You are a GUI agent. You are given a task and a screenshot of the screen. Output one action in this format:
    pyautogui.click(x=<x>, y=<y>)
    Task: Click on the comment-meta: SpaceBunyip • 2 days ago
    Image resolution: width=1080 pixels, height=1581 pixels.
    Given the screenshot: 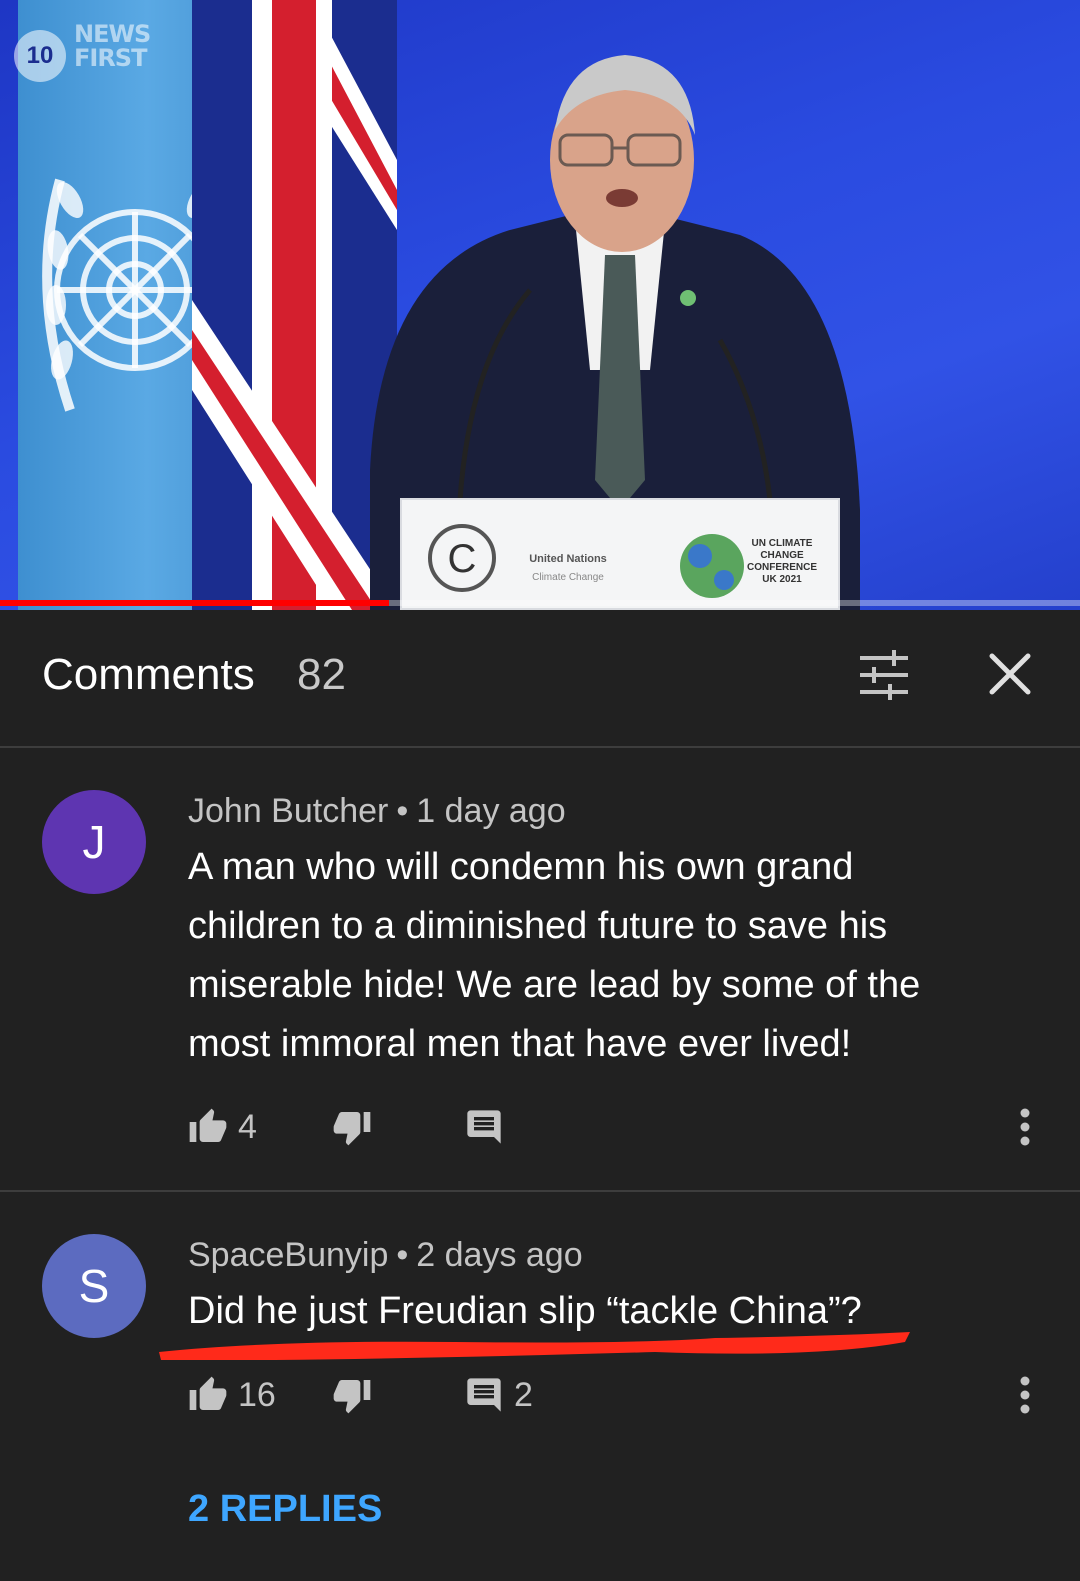 What is the action you would take?
    pyautogui.click(x=385, y=1255)
    